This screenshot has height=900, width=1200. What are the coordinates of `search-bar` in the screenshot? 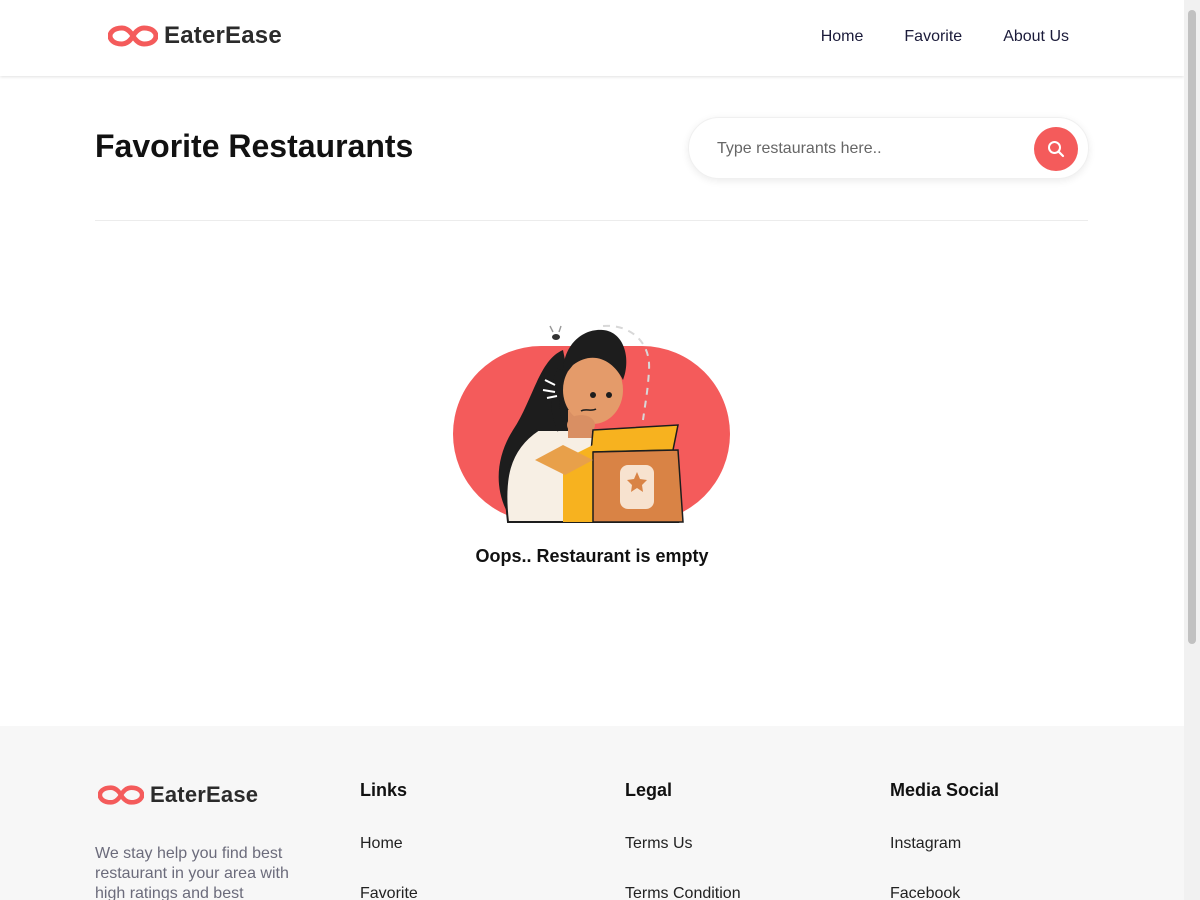 It's located at (888, 148).